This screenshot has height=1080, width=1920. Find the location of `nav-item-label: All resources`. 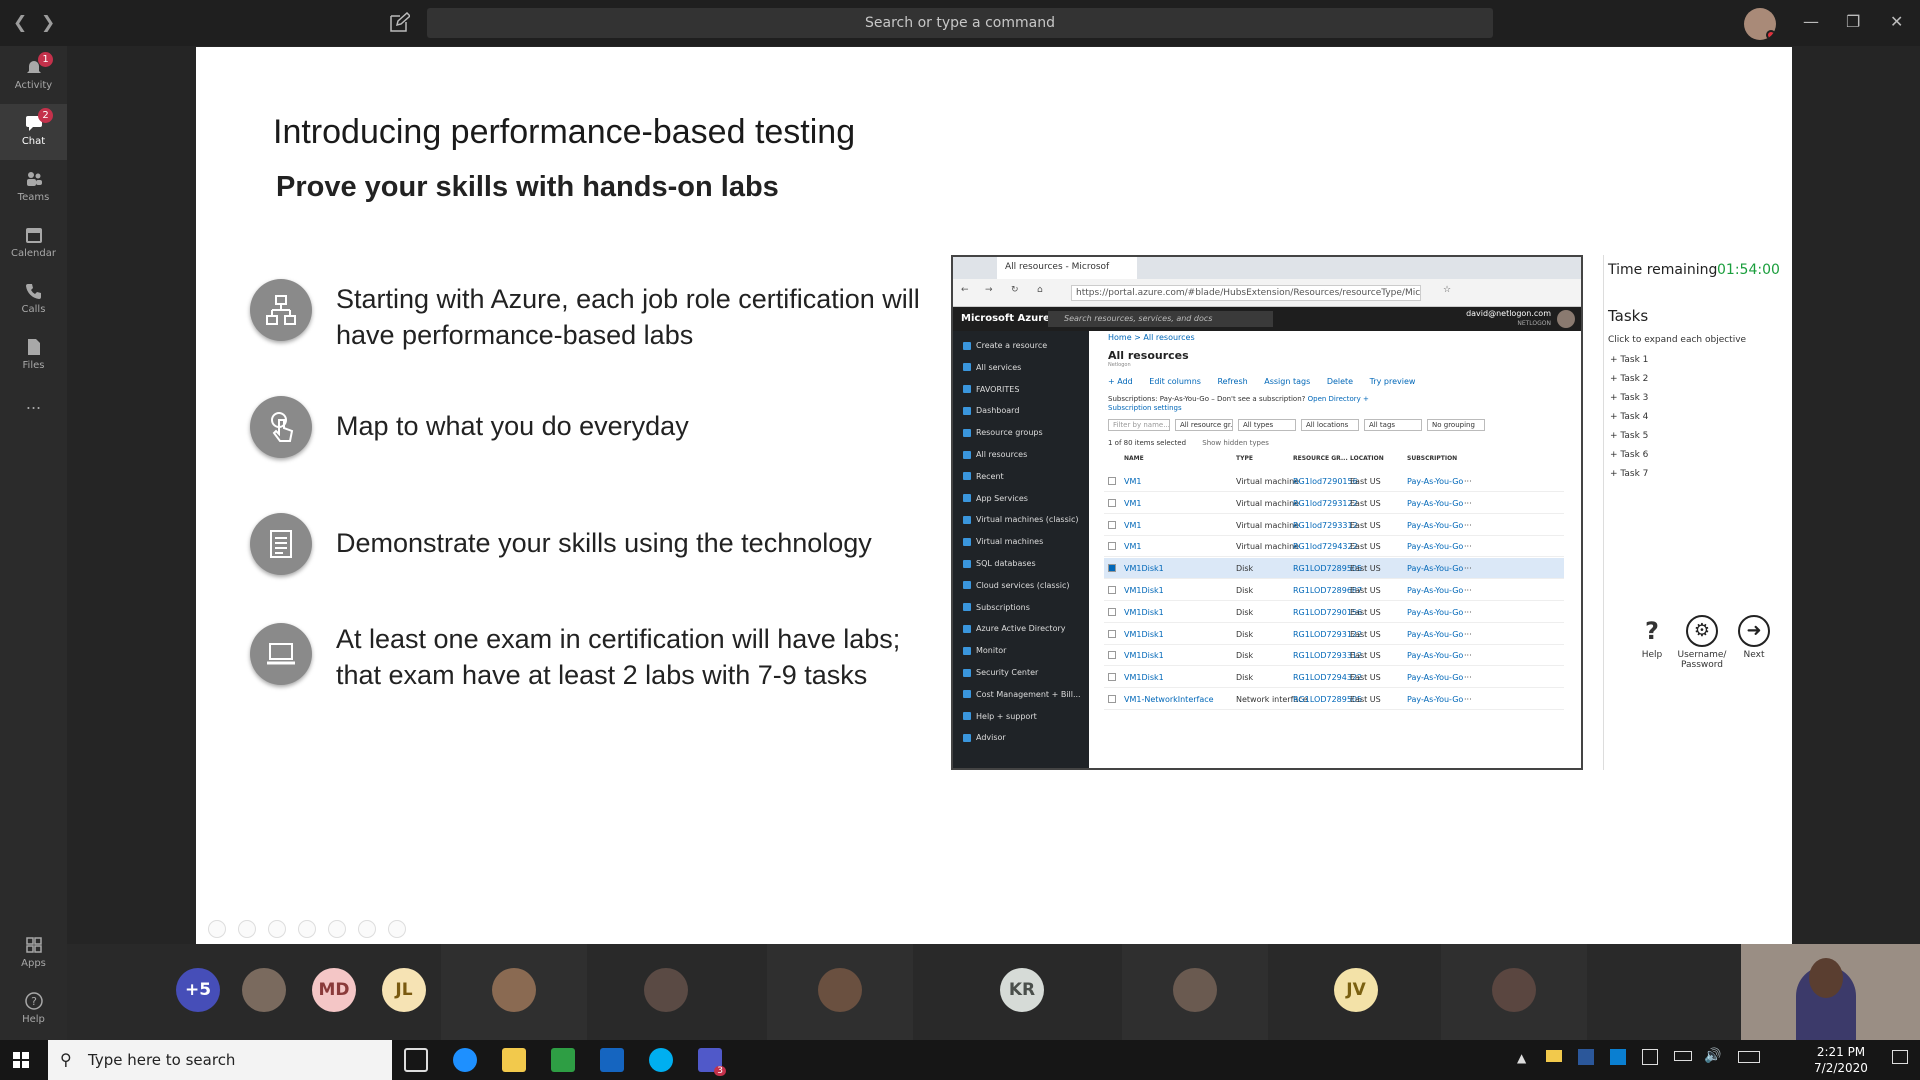

nav-item-label: All resources is located at coordinates (1002, 454).